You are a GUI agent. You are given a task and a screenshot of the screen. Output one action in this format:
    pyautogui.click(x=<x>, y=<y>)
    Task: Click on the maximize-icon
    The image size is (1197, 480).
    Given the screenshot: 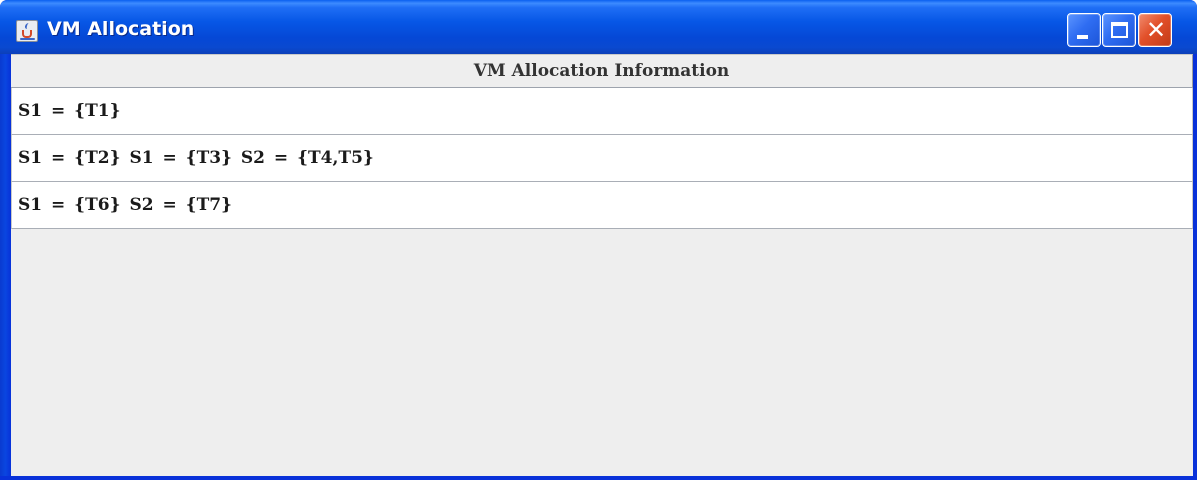 What is the action you would take?
    pyautogui.click(x=1119, y=30)
    